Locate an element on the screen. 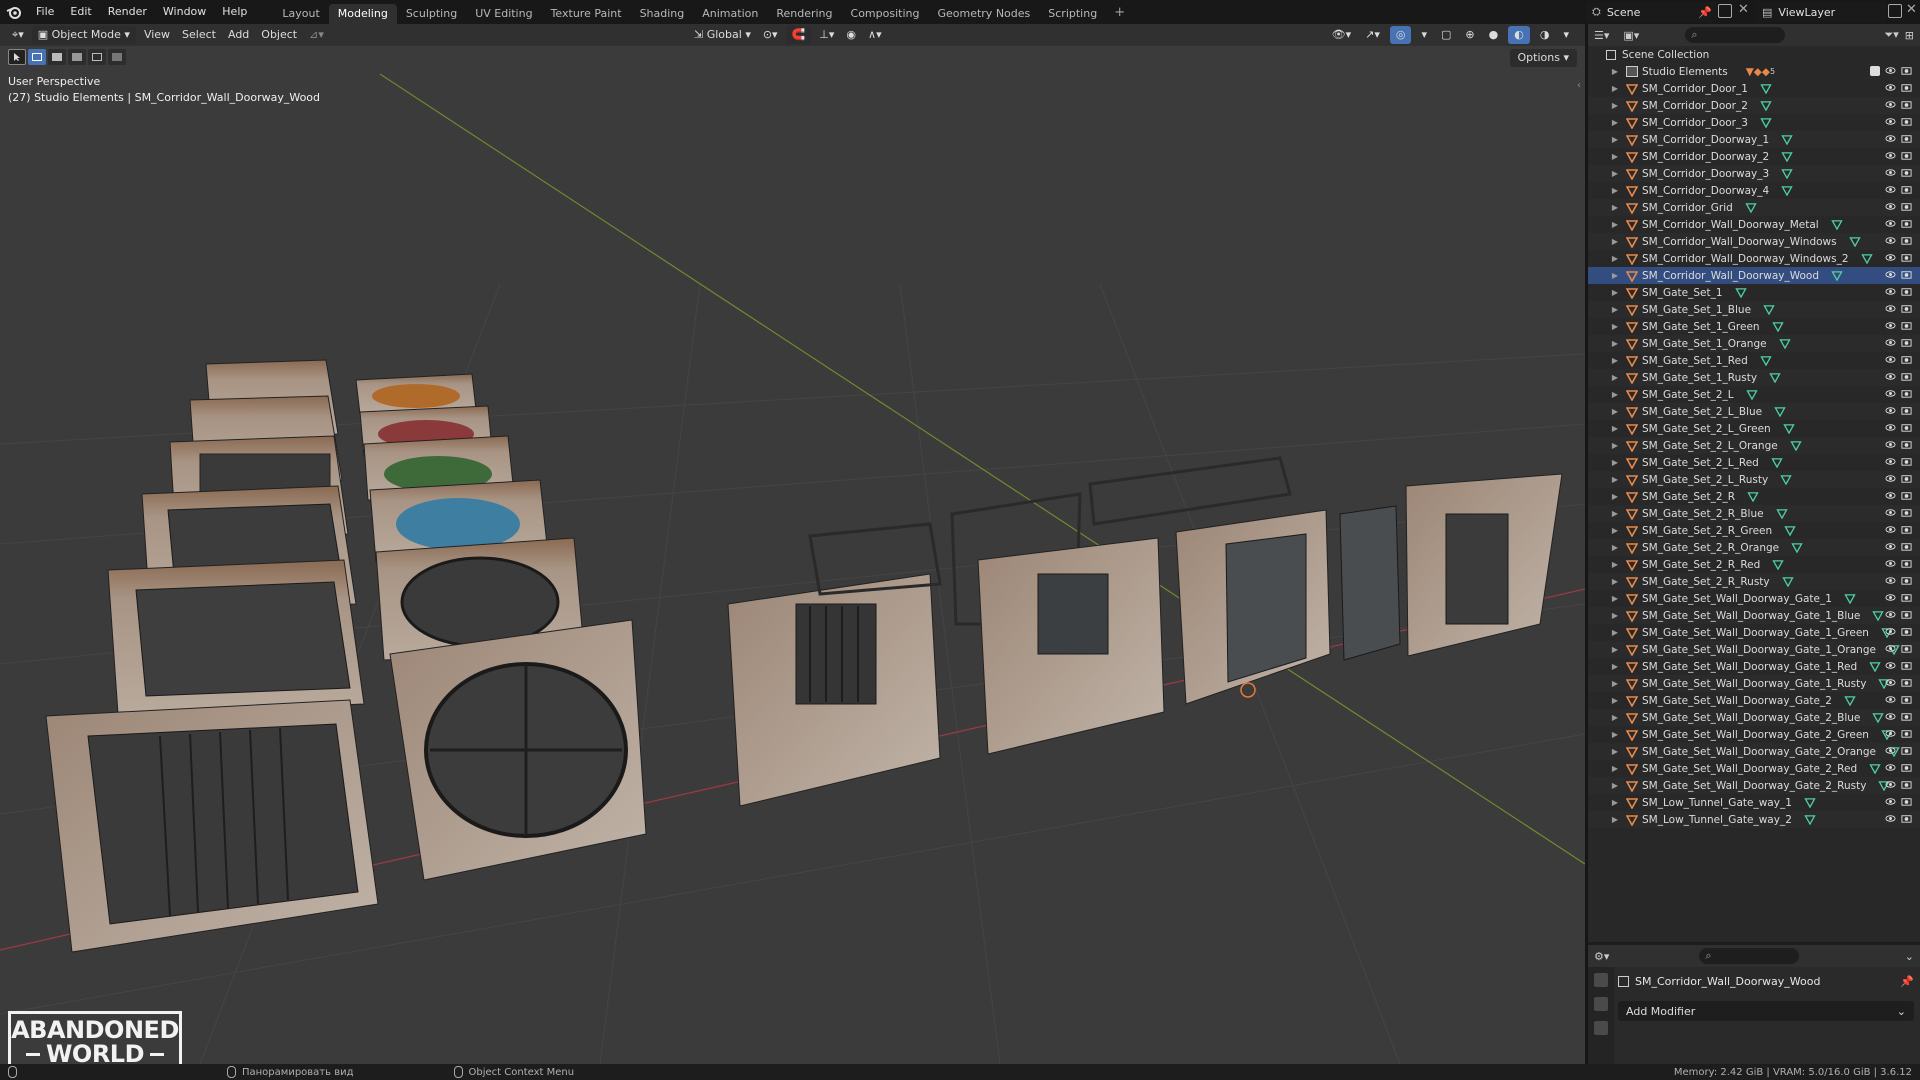  pin-icon: 📌 is located at coordinates (1907, 981).